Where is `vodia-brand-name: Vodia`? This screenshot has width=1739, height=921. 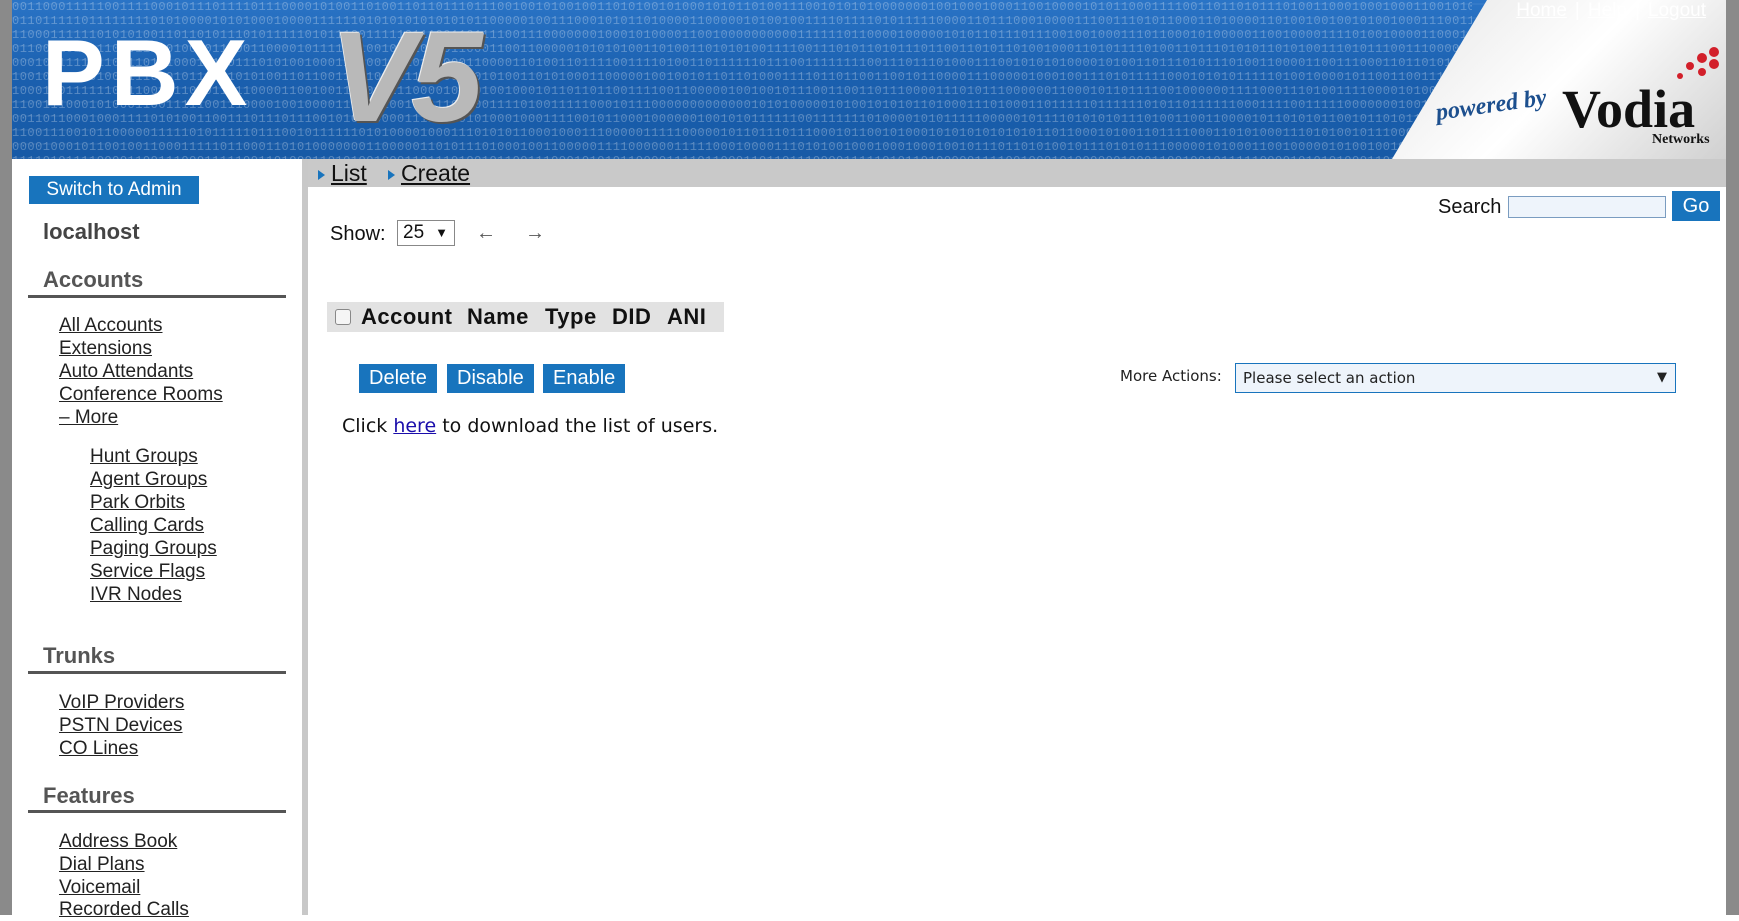 vodia-brand-name: Vodia is located at coordinates (1629, 109).